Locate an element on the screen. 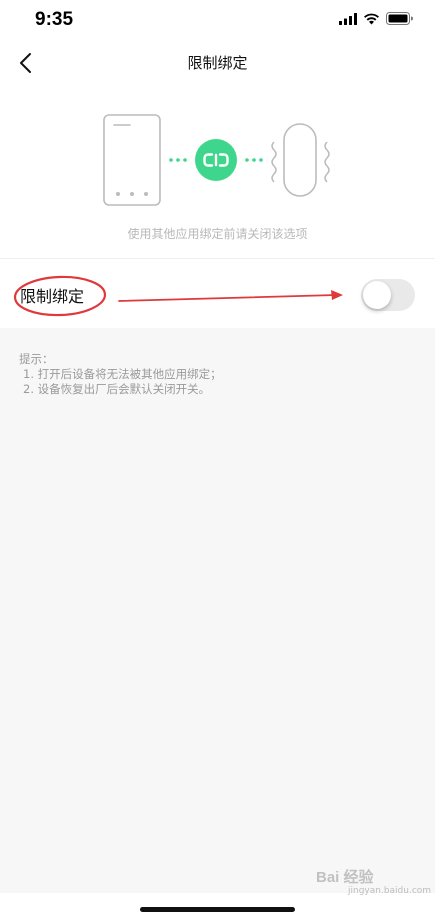 Image resolution: width=435 pixels, height=920 pixels. page-title: 限制绑定 is located at coordinates (217, 63).